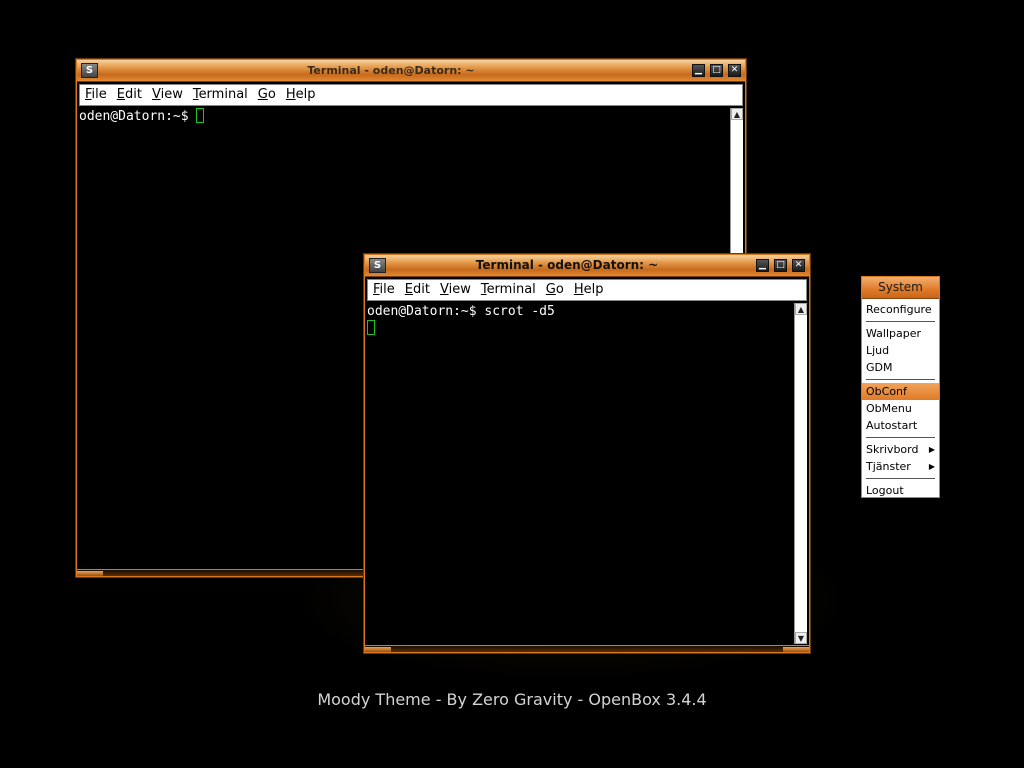 The image size is (1024, 768). I want to click on menu-item-label: Tjänster, so click(888, 466).